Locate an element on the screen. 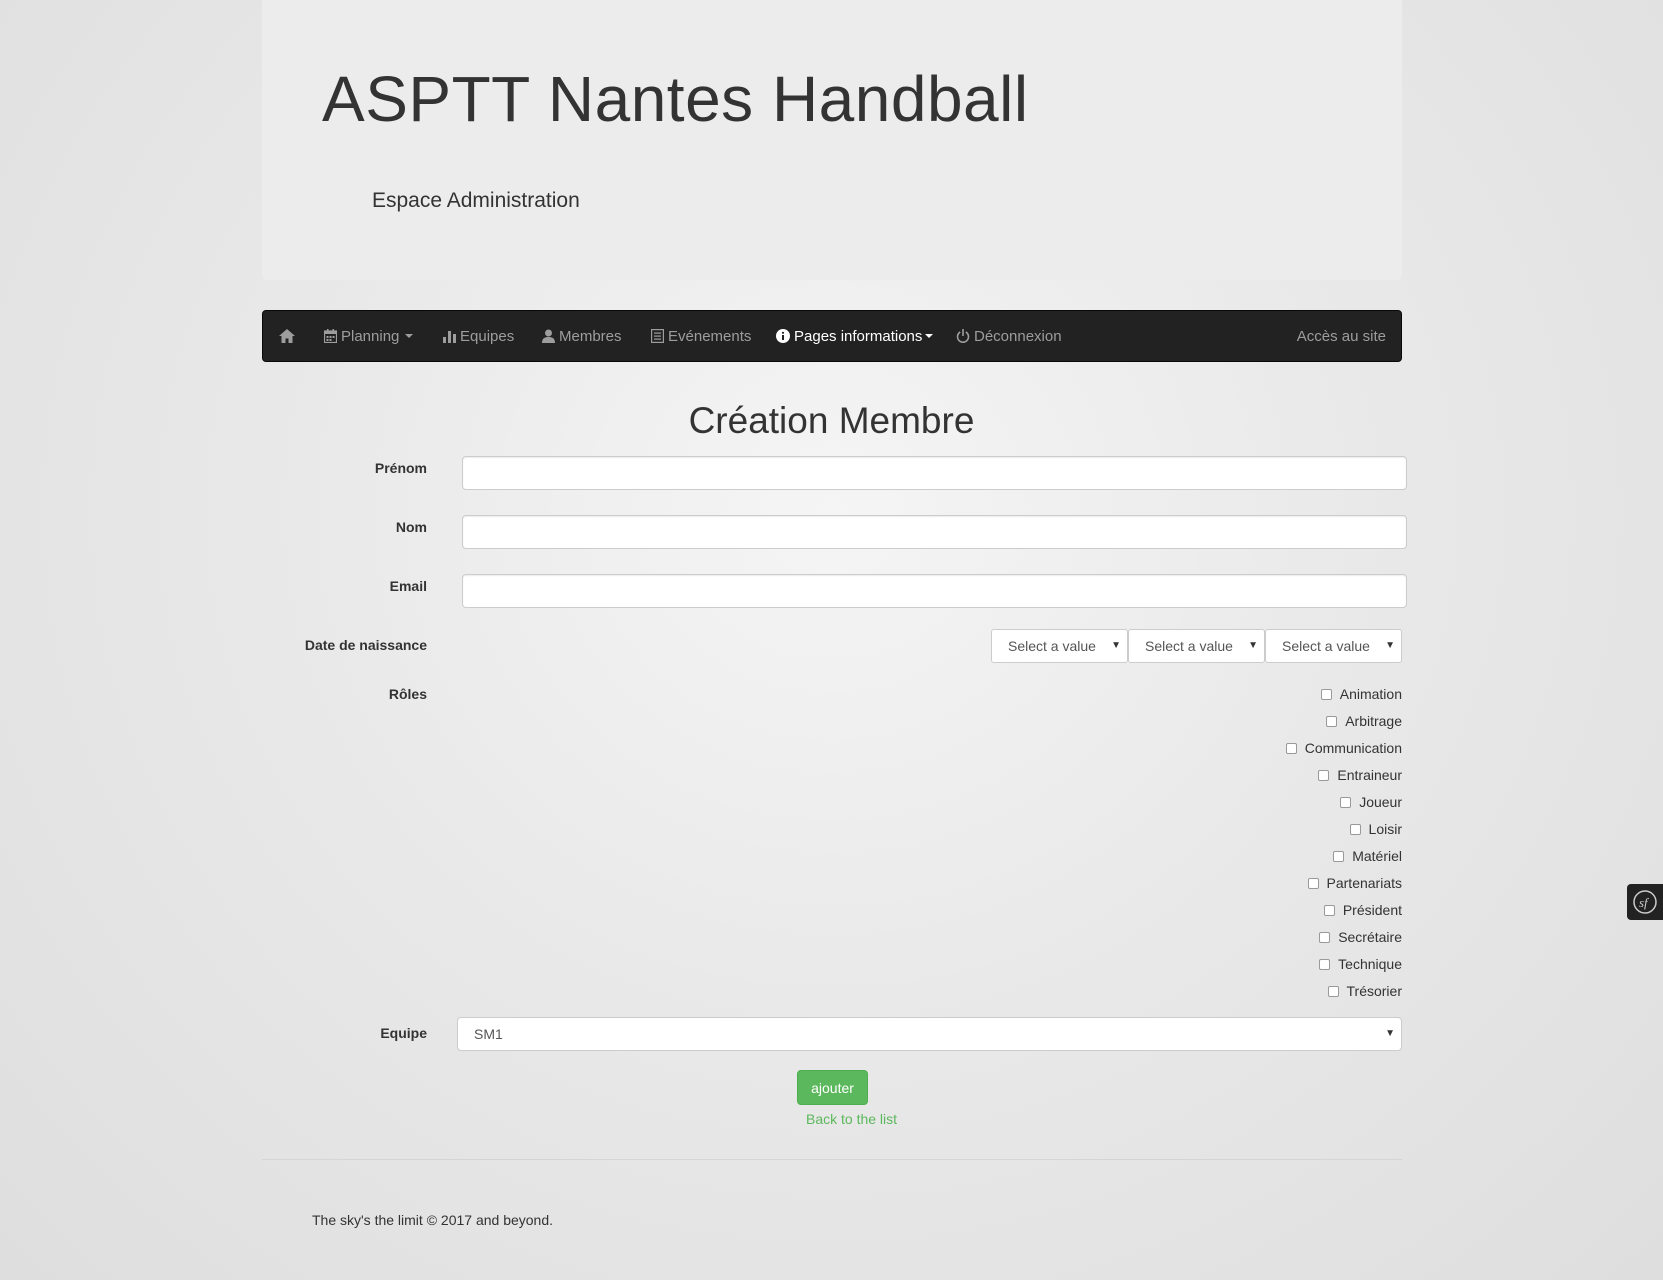 The image size is (1663, 1280). nav-deconnexion-label: Déconnexion is located at coordinates (1018, 336).